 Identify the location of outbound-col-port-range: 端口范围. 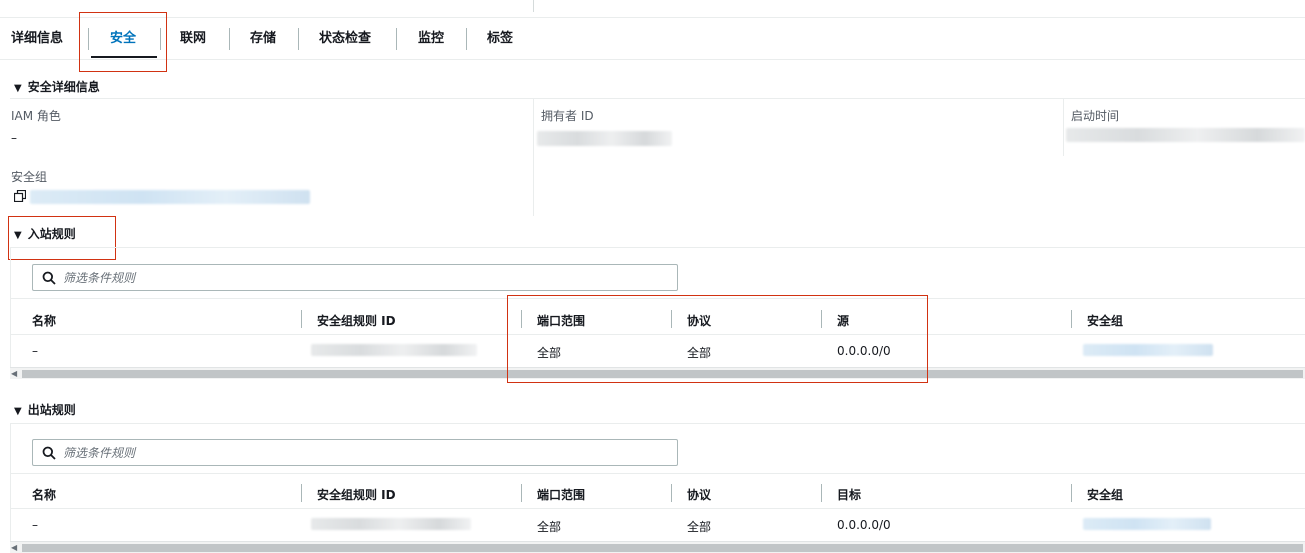
(561, 494).